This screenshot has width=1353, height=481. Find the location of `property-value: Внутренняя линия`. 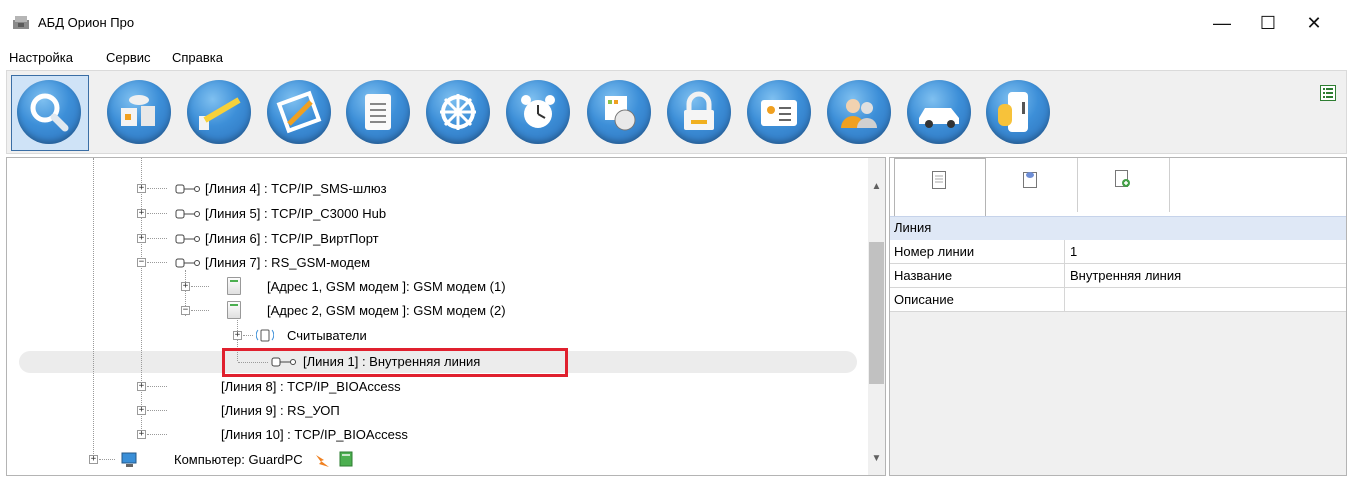

property-value: Внутренняя линия is located at coordinates (1125, 275).